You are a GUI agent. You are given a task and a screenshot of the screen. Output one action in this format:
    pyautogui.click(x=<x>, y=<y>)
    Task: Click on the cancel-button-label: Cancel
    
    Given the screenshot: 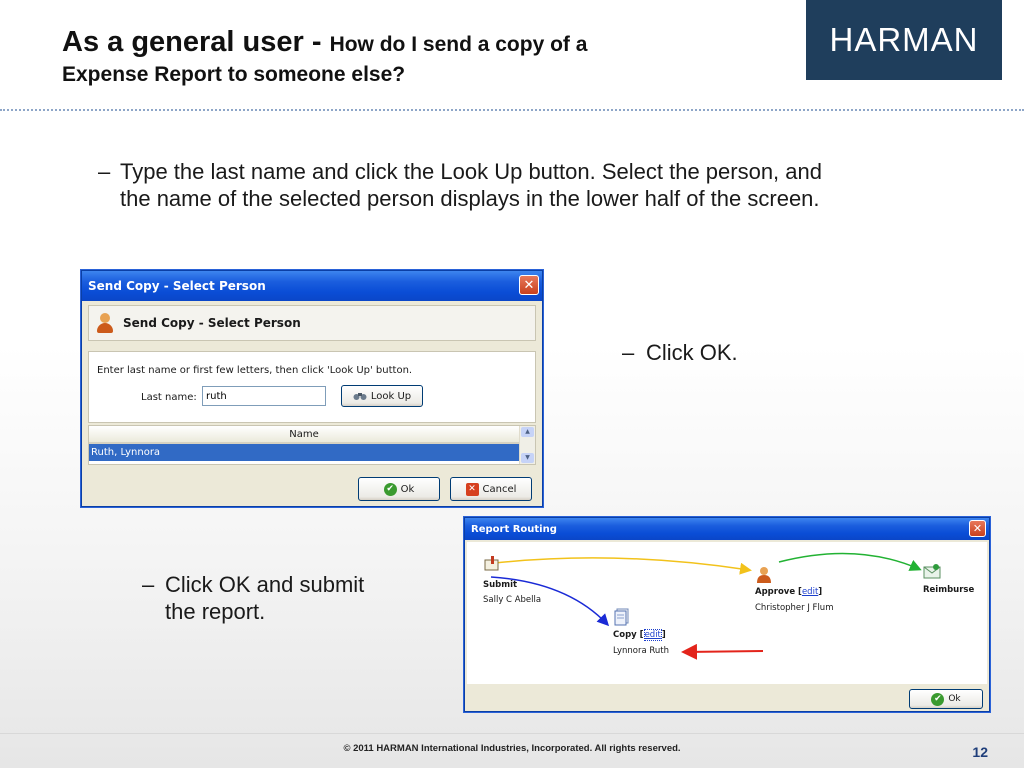 What is the action you would take?
    pyautogui.click(x=499, y=489)
    